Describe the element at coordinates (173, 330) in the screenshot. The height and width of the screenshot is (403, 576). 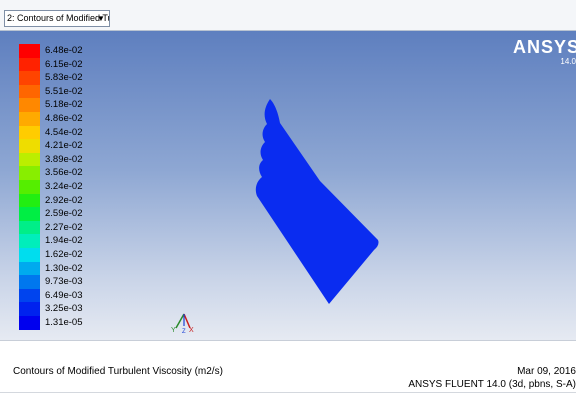
I see `axis-y-label: Y` at that location.